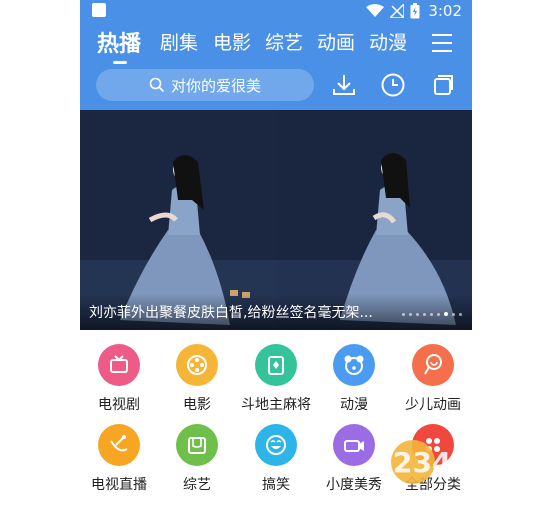 This screenshot has height=515, width=550. I want to click on category-satellite-dish: 电视直播, so click(119, 452).